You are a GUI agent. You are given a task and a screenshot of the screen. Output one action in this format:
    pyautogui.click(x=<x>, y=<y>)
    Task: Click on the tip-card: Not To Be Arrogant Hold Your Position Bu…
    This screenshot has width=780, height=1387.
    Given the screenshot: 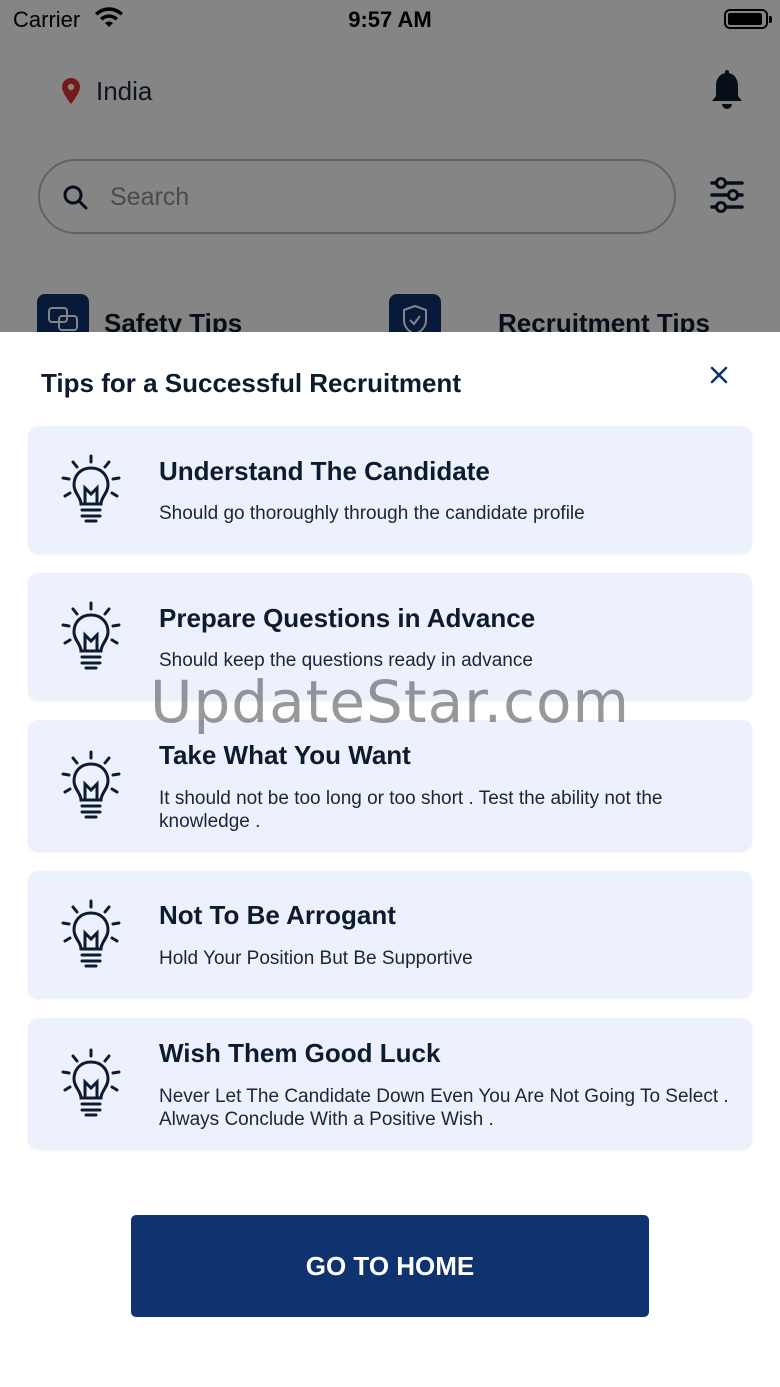 What is the action you would take?
    pyautogui.click(x=390, y=934)
    